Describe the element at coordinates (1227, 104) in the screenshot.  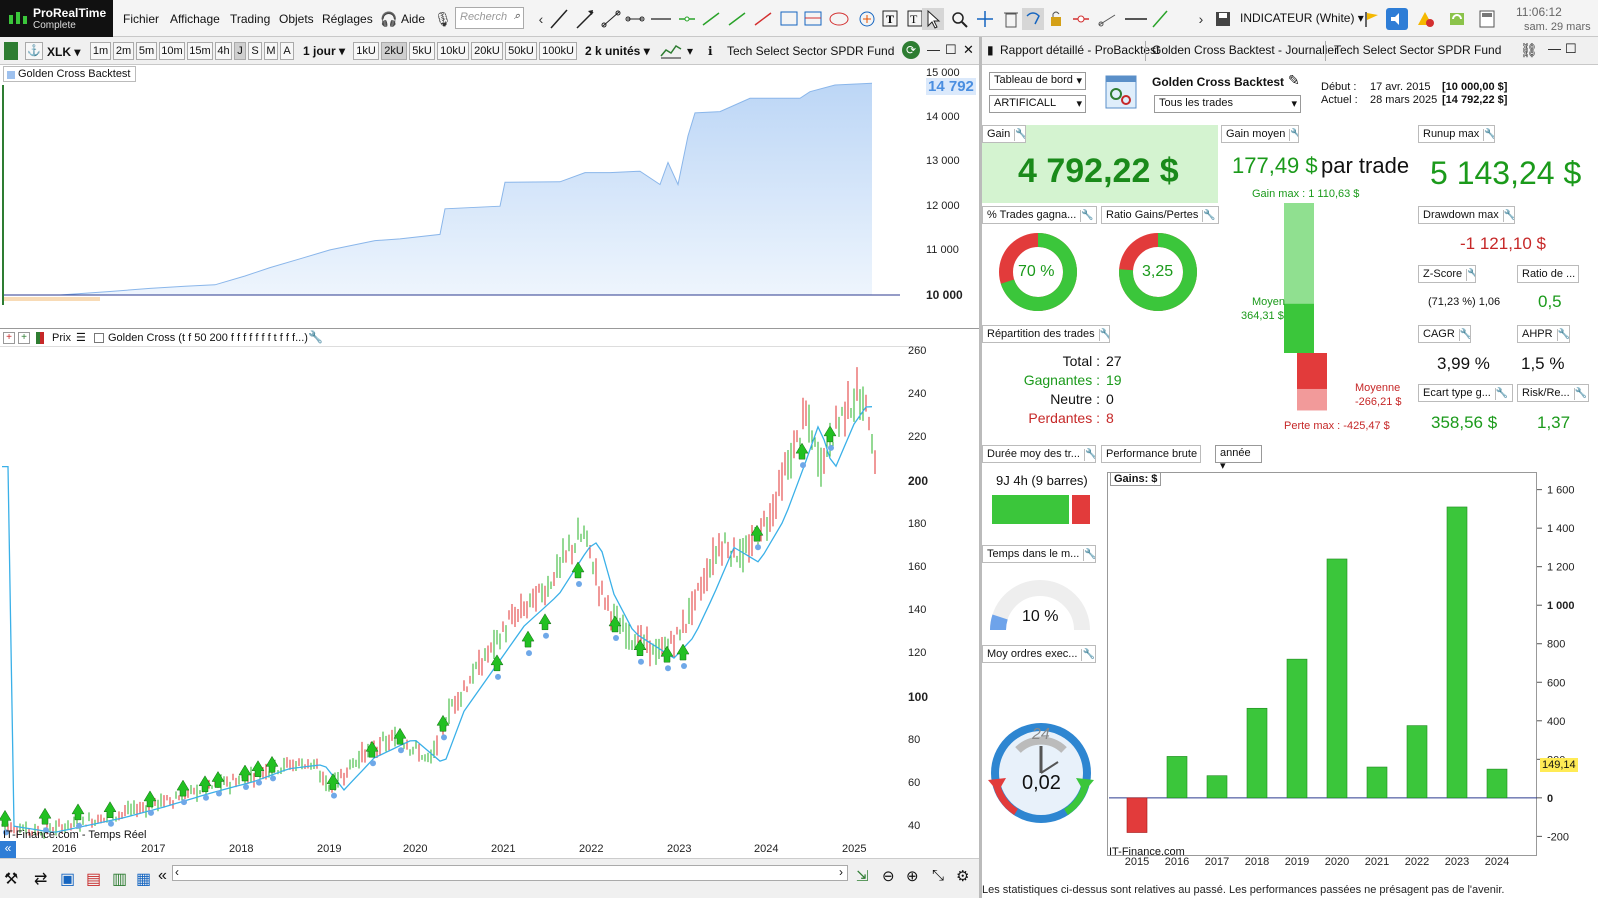
I see `trades-select: Tous les trades ▾` at that location.